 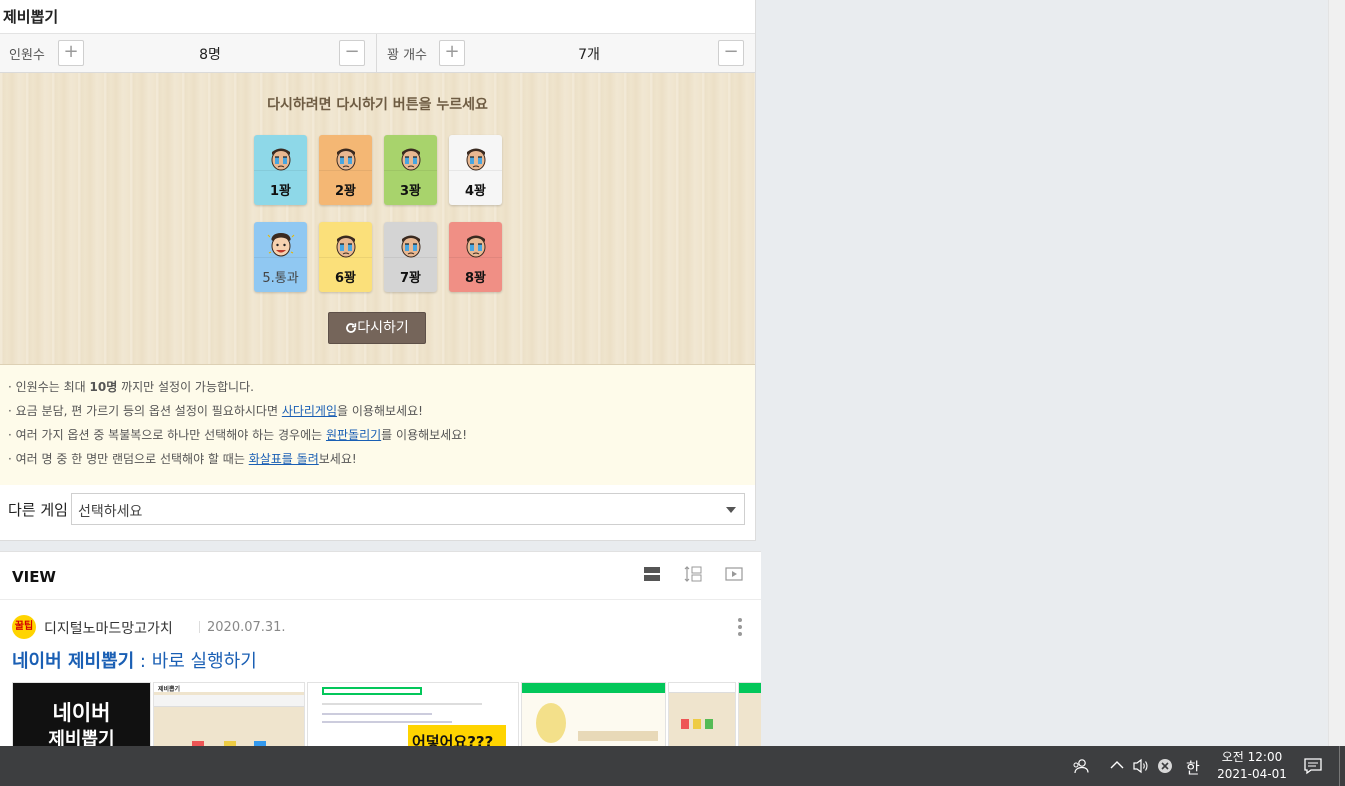 What do you see at coordinates (1252, 757) in the screenshot?
I see `clock-time: 오전 12:00` at bounding box center [1252, 757].